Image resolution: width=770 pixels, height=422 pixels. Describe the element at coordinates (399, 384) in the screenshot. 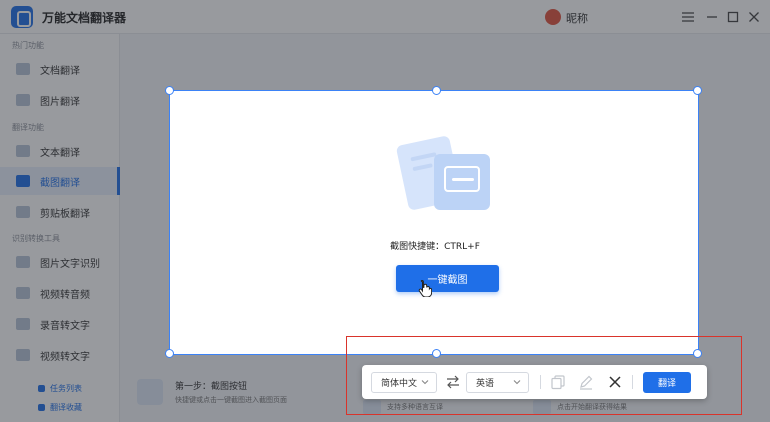

I see `source-language-value: 简体中文` at that location.